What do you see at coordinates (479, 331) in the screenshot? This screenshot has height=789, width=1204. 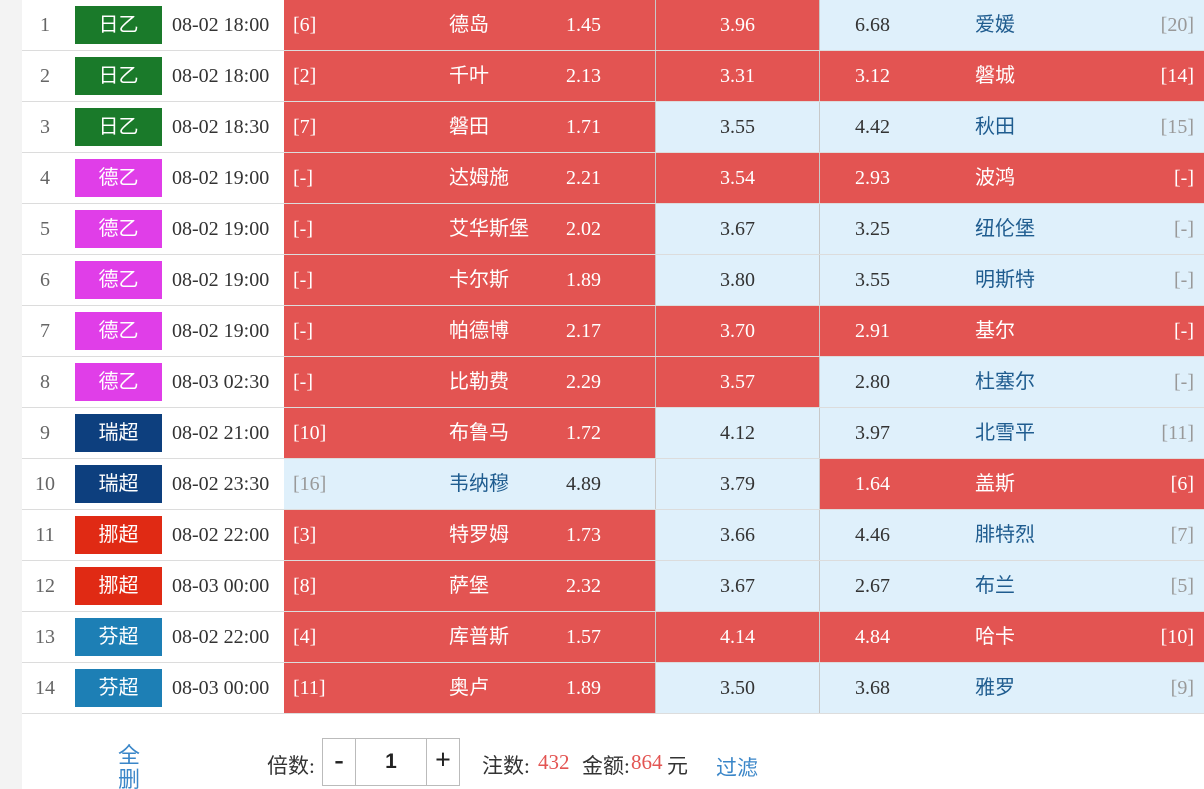 I see `home-team: 帕德博` at bounding box center [479, 331].